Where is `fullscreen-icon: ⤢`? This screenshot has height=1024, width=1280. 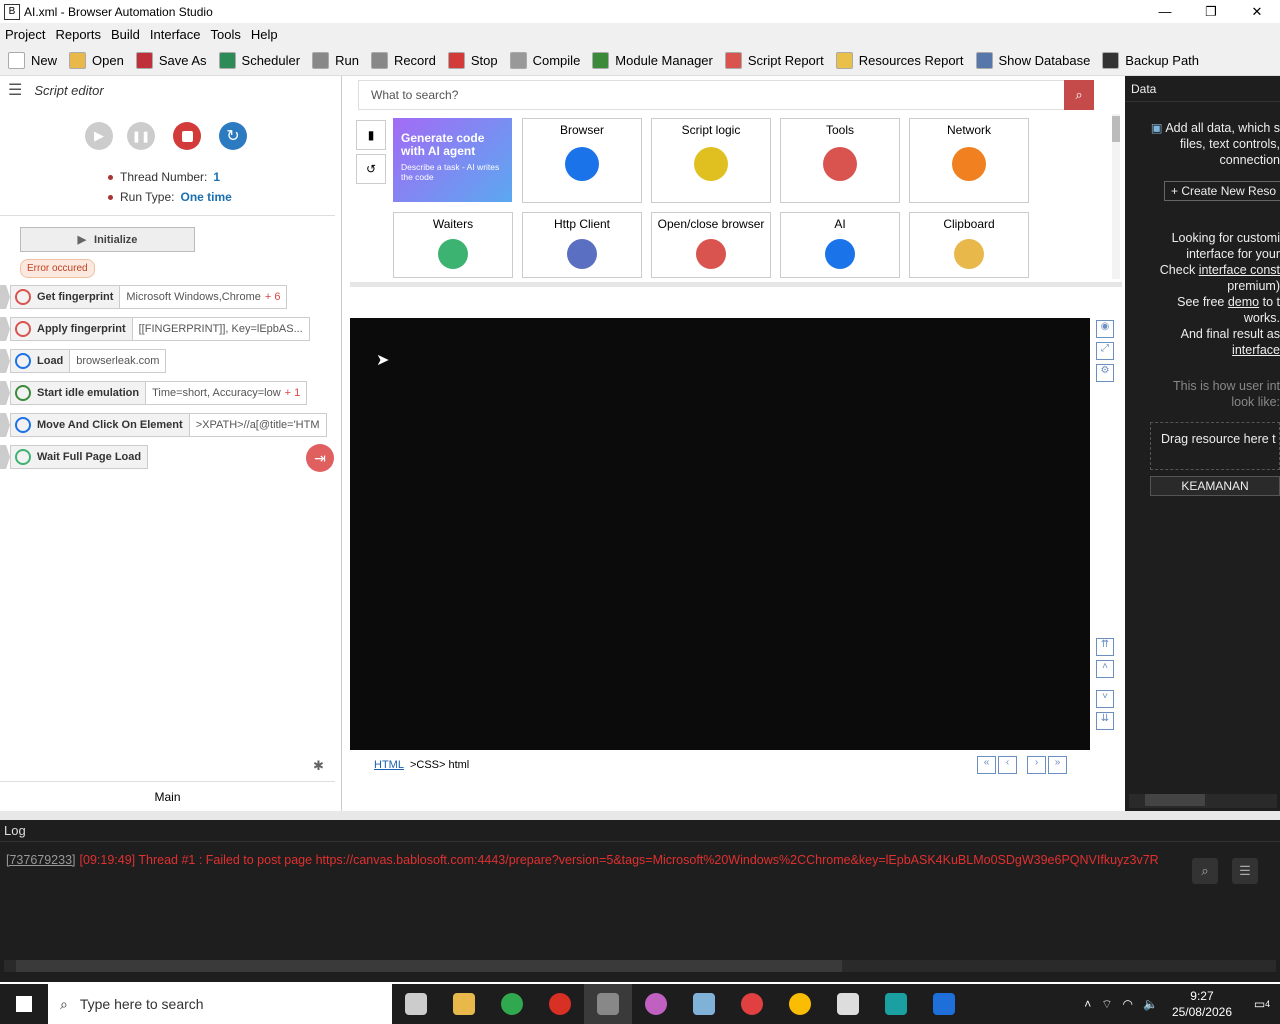
fullscreen-icon: ⤢ is located at coordinates (1105, 351).